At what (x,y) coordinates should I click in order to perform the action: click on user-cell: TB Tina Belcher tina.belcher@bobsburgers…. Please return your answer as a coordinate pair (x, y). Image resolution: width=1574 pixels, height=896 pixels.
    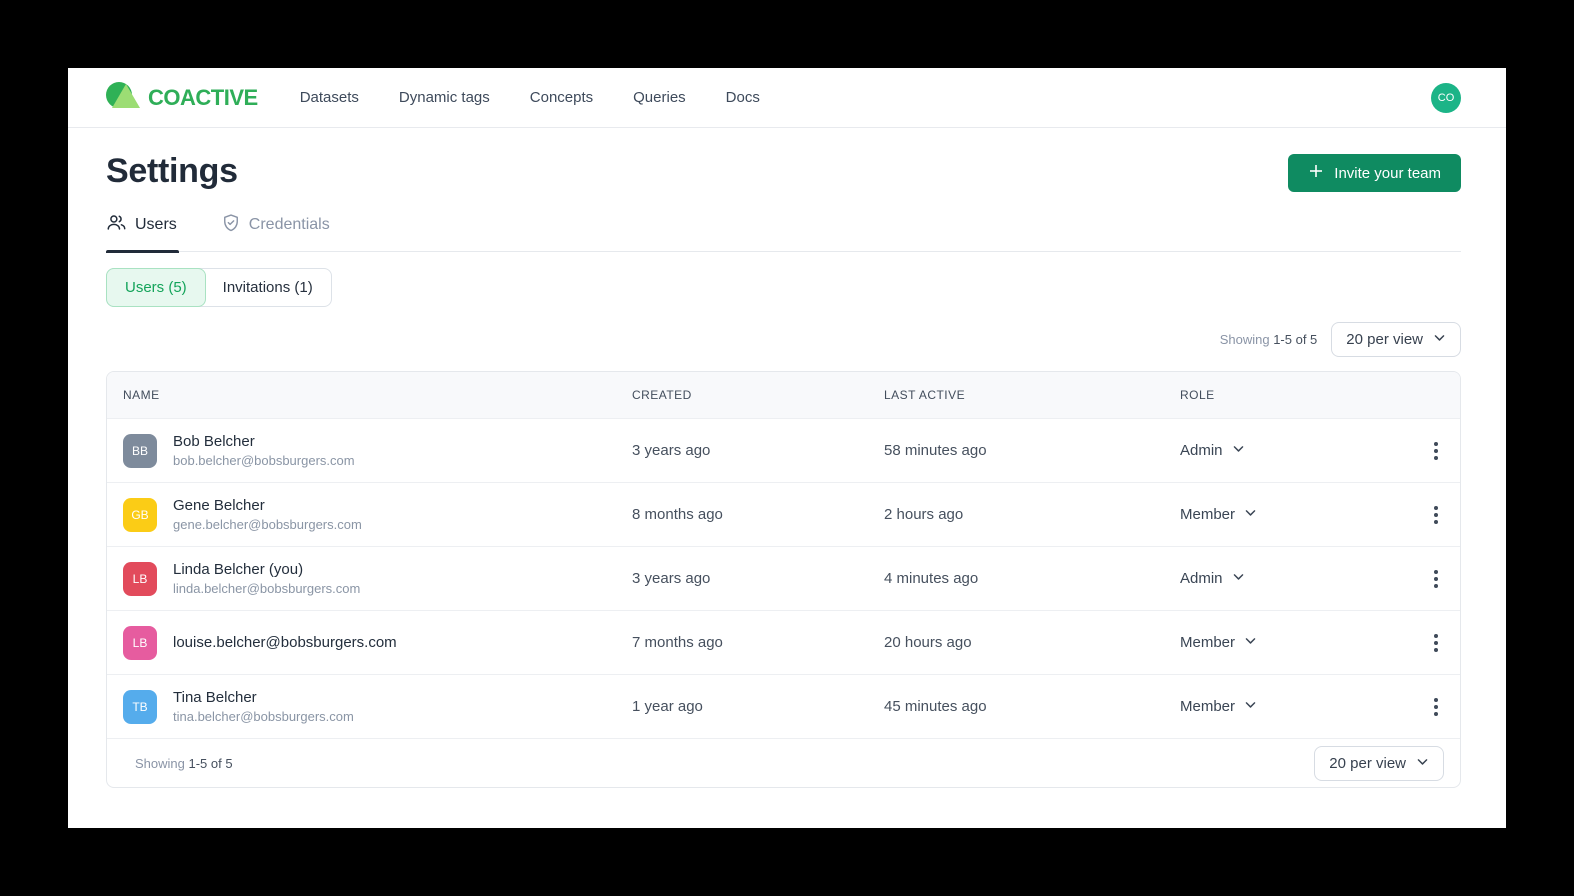
    Looking at the image, I should click on (377, 706).